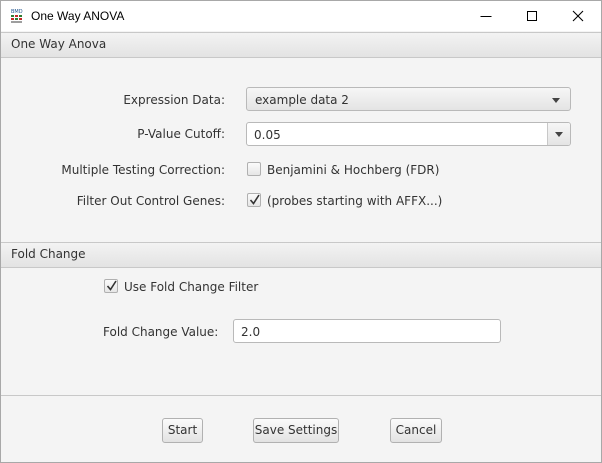  I want to click on close-button, so click(578, 16).